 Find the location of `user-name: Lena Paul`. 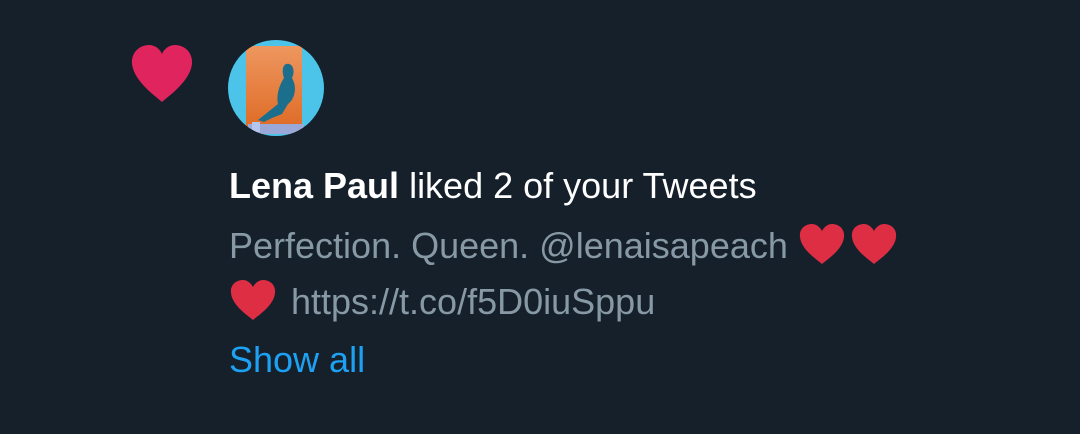

user-name: Lena Paul is located at coordinates (314, 185).